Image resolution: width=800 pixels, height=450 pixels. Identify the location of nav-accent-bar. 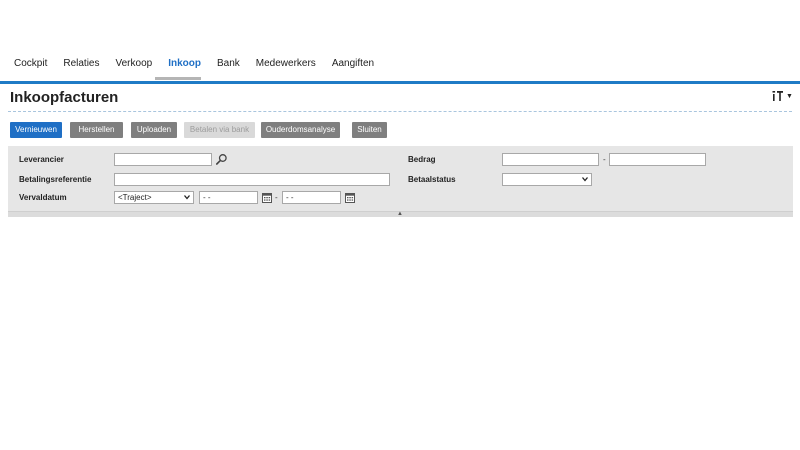
(400, 82).